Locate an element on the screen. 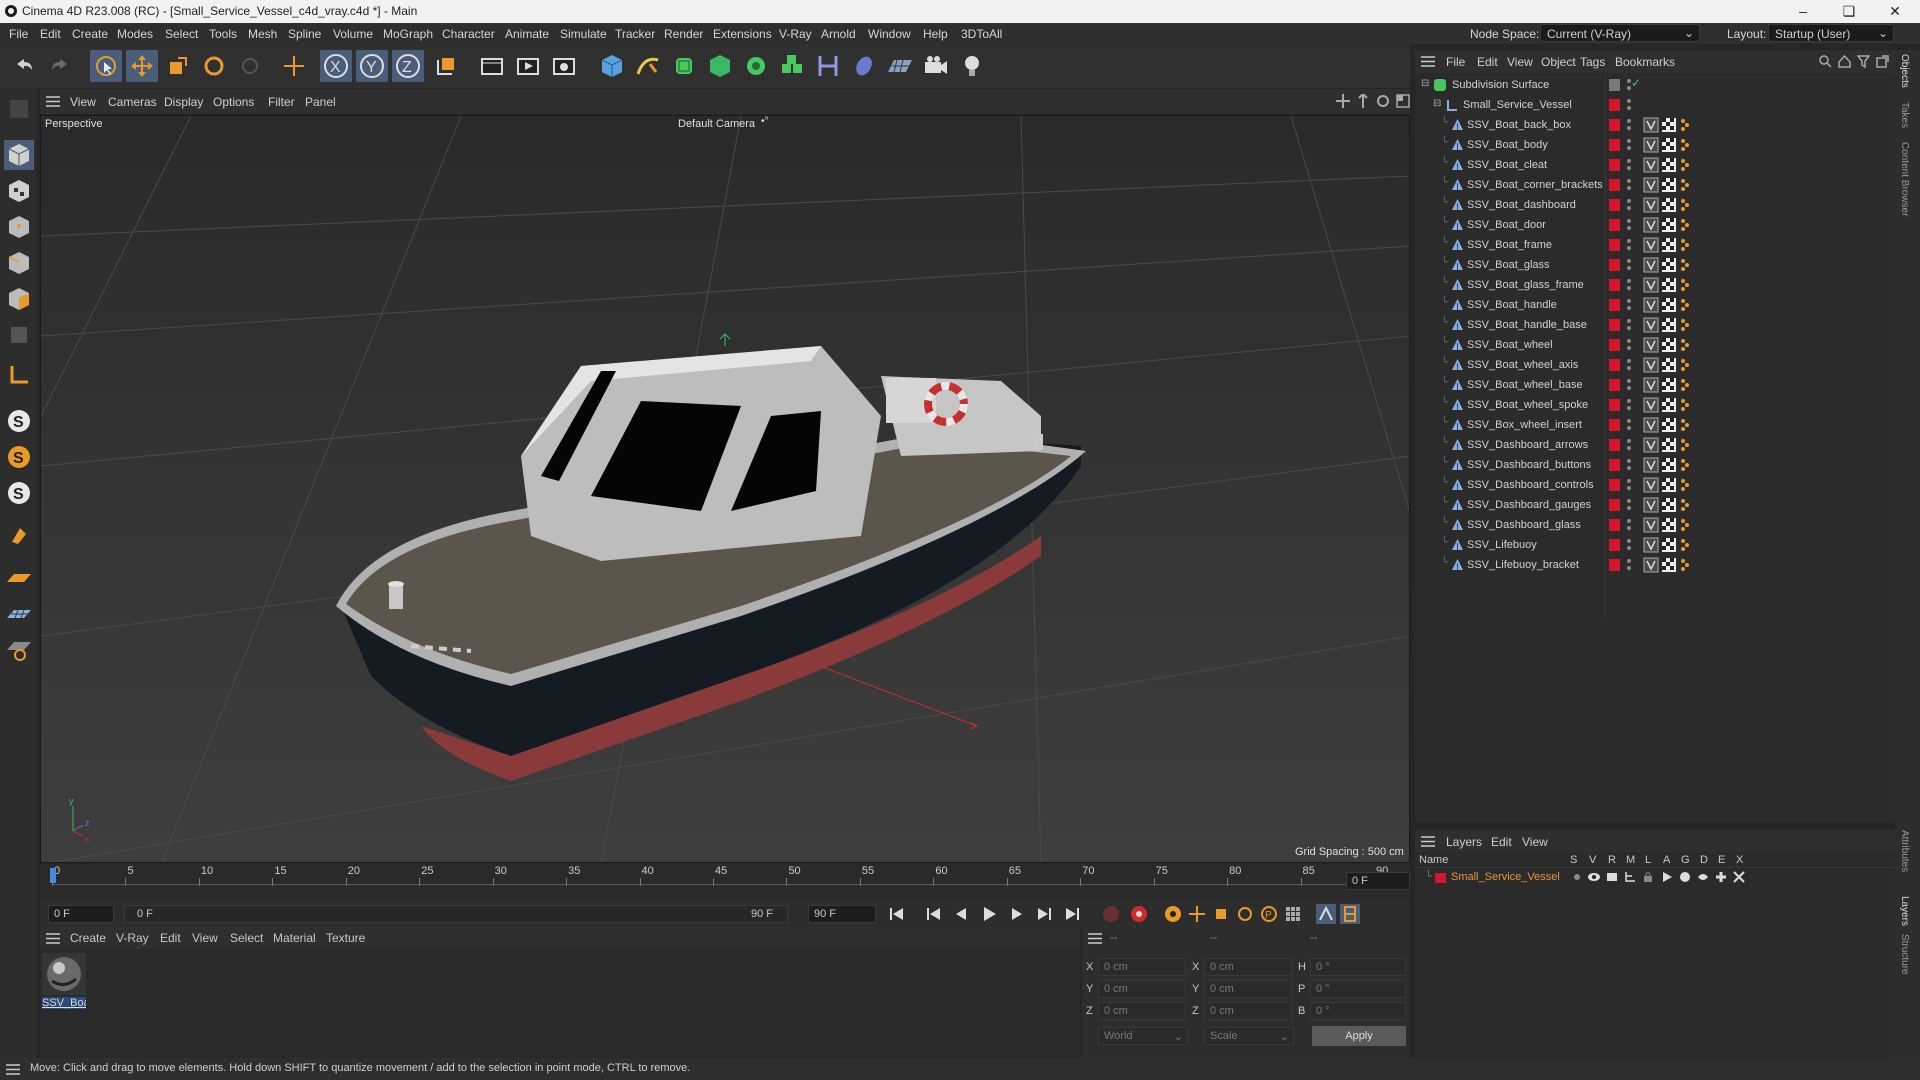 Image resolution: width=1920 pixels, height=1080 pixels. current-frame-field: 0 F is located at coordinates (1378, 881).